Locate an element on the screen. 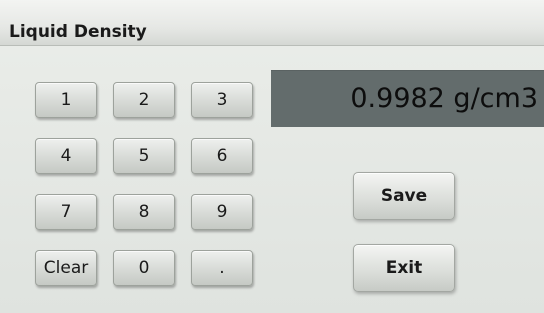 Image resolution: width=544 pixels, height=313 pixels. key-8: 8 is located at coordinates (144, 212).